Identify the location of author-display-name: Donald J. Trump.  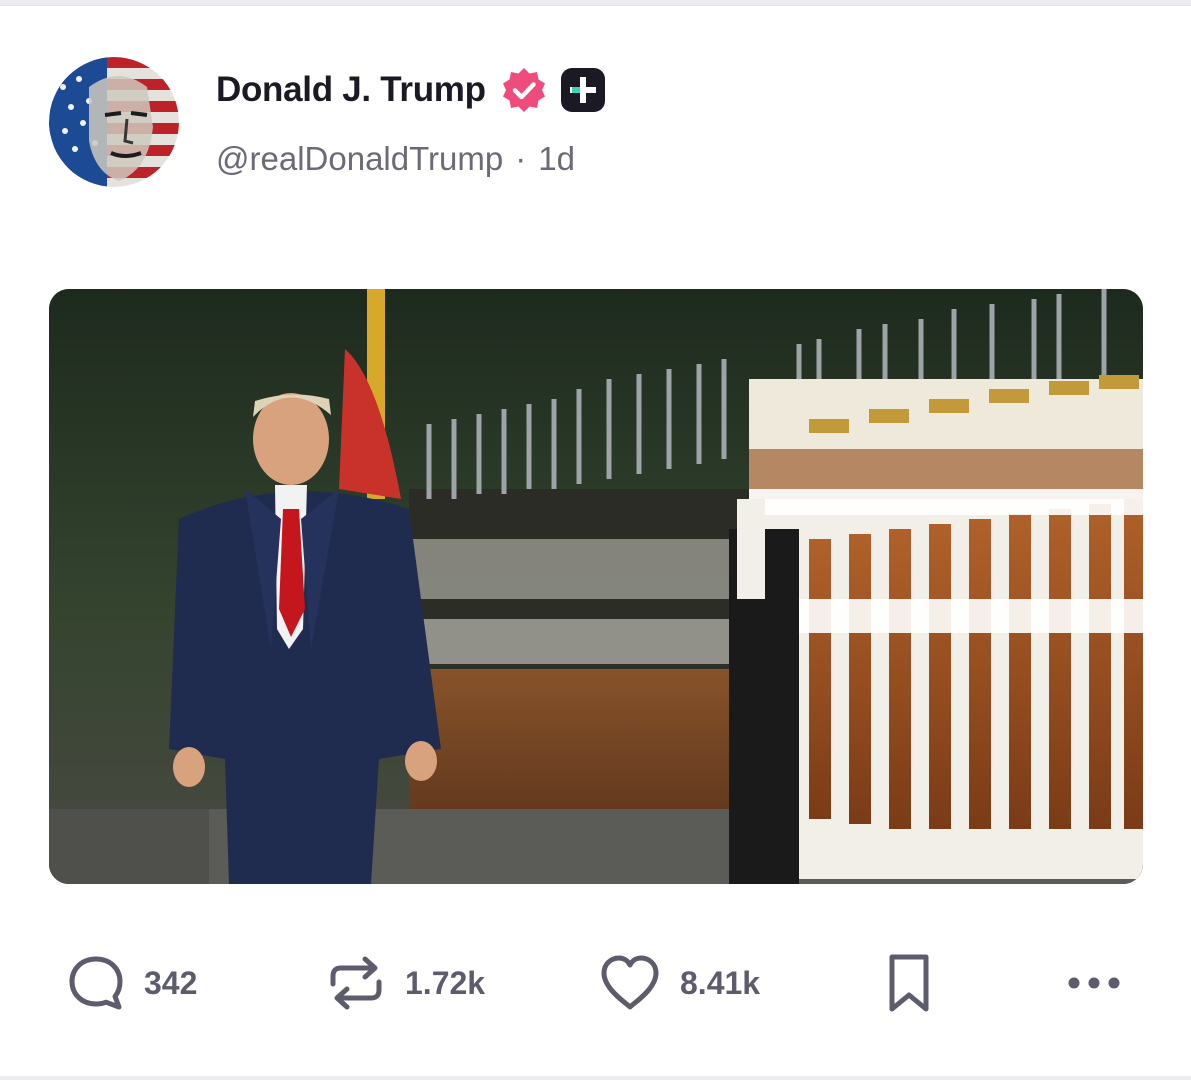
(351, 90).